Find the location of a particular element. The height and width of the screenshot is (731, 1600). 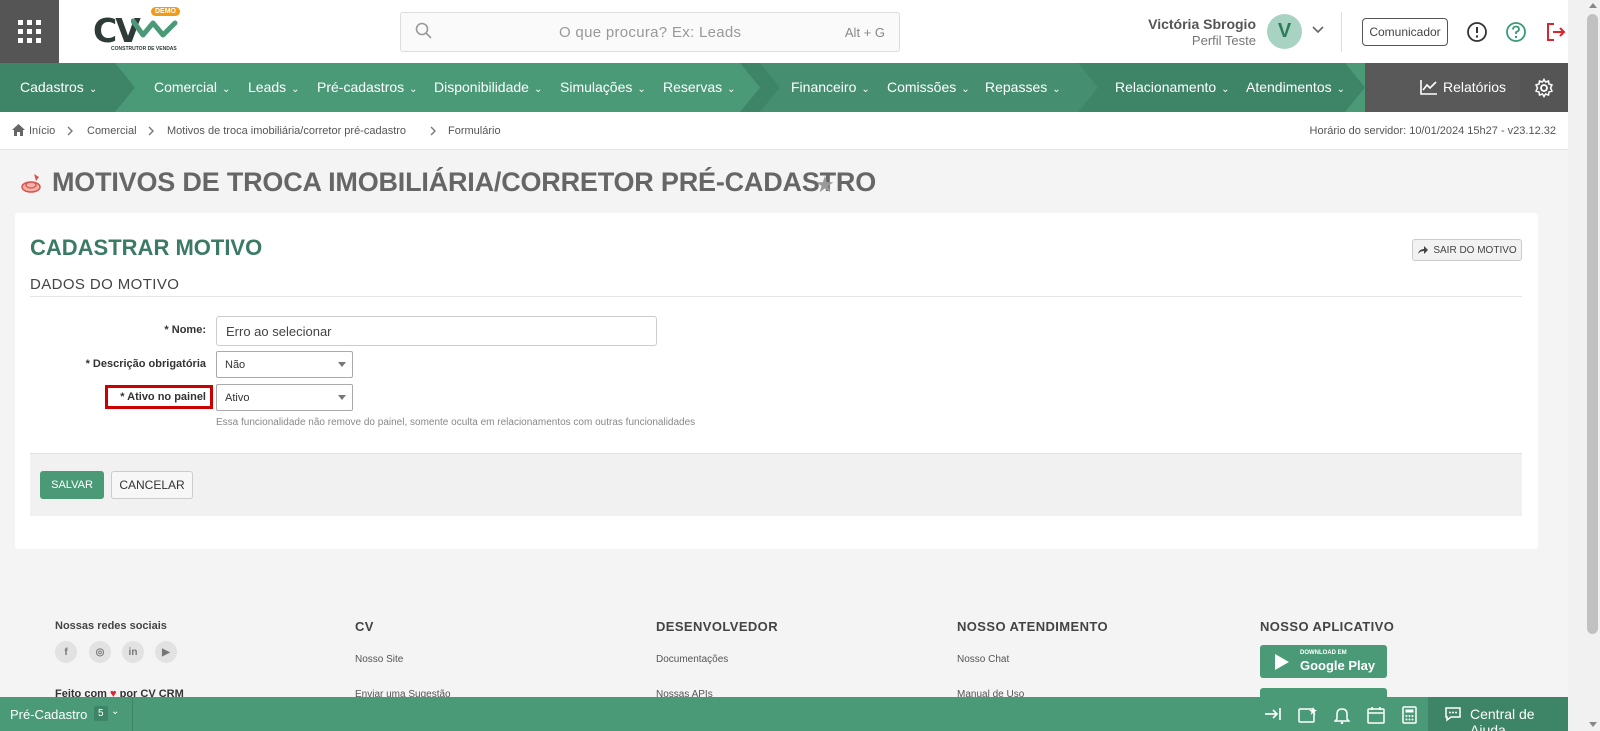

help-icon is located at coordinates (1516, 32).